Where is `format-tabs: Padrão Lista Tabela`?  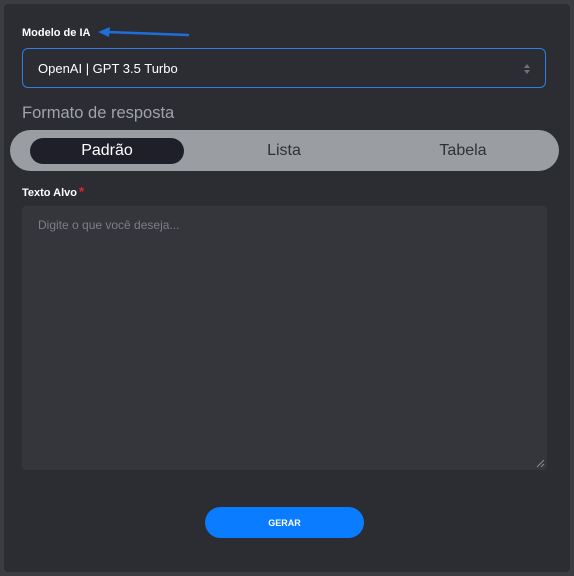 format-tabs: Padrão Lista Tabela is located at coordinates (284, 150).